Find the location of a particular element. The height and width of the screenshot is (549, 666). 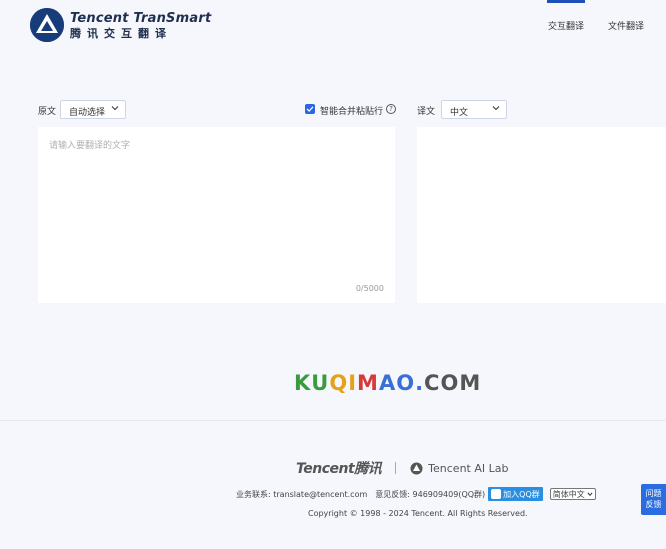

ui-language-select: 简体中文 is located at coordinates (572, 494).